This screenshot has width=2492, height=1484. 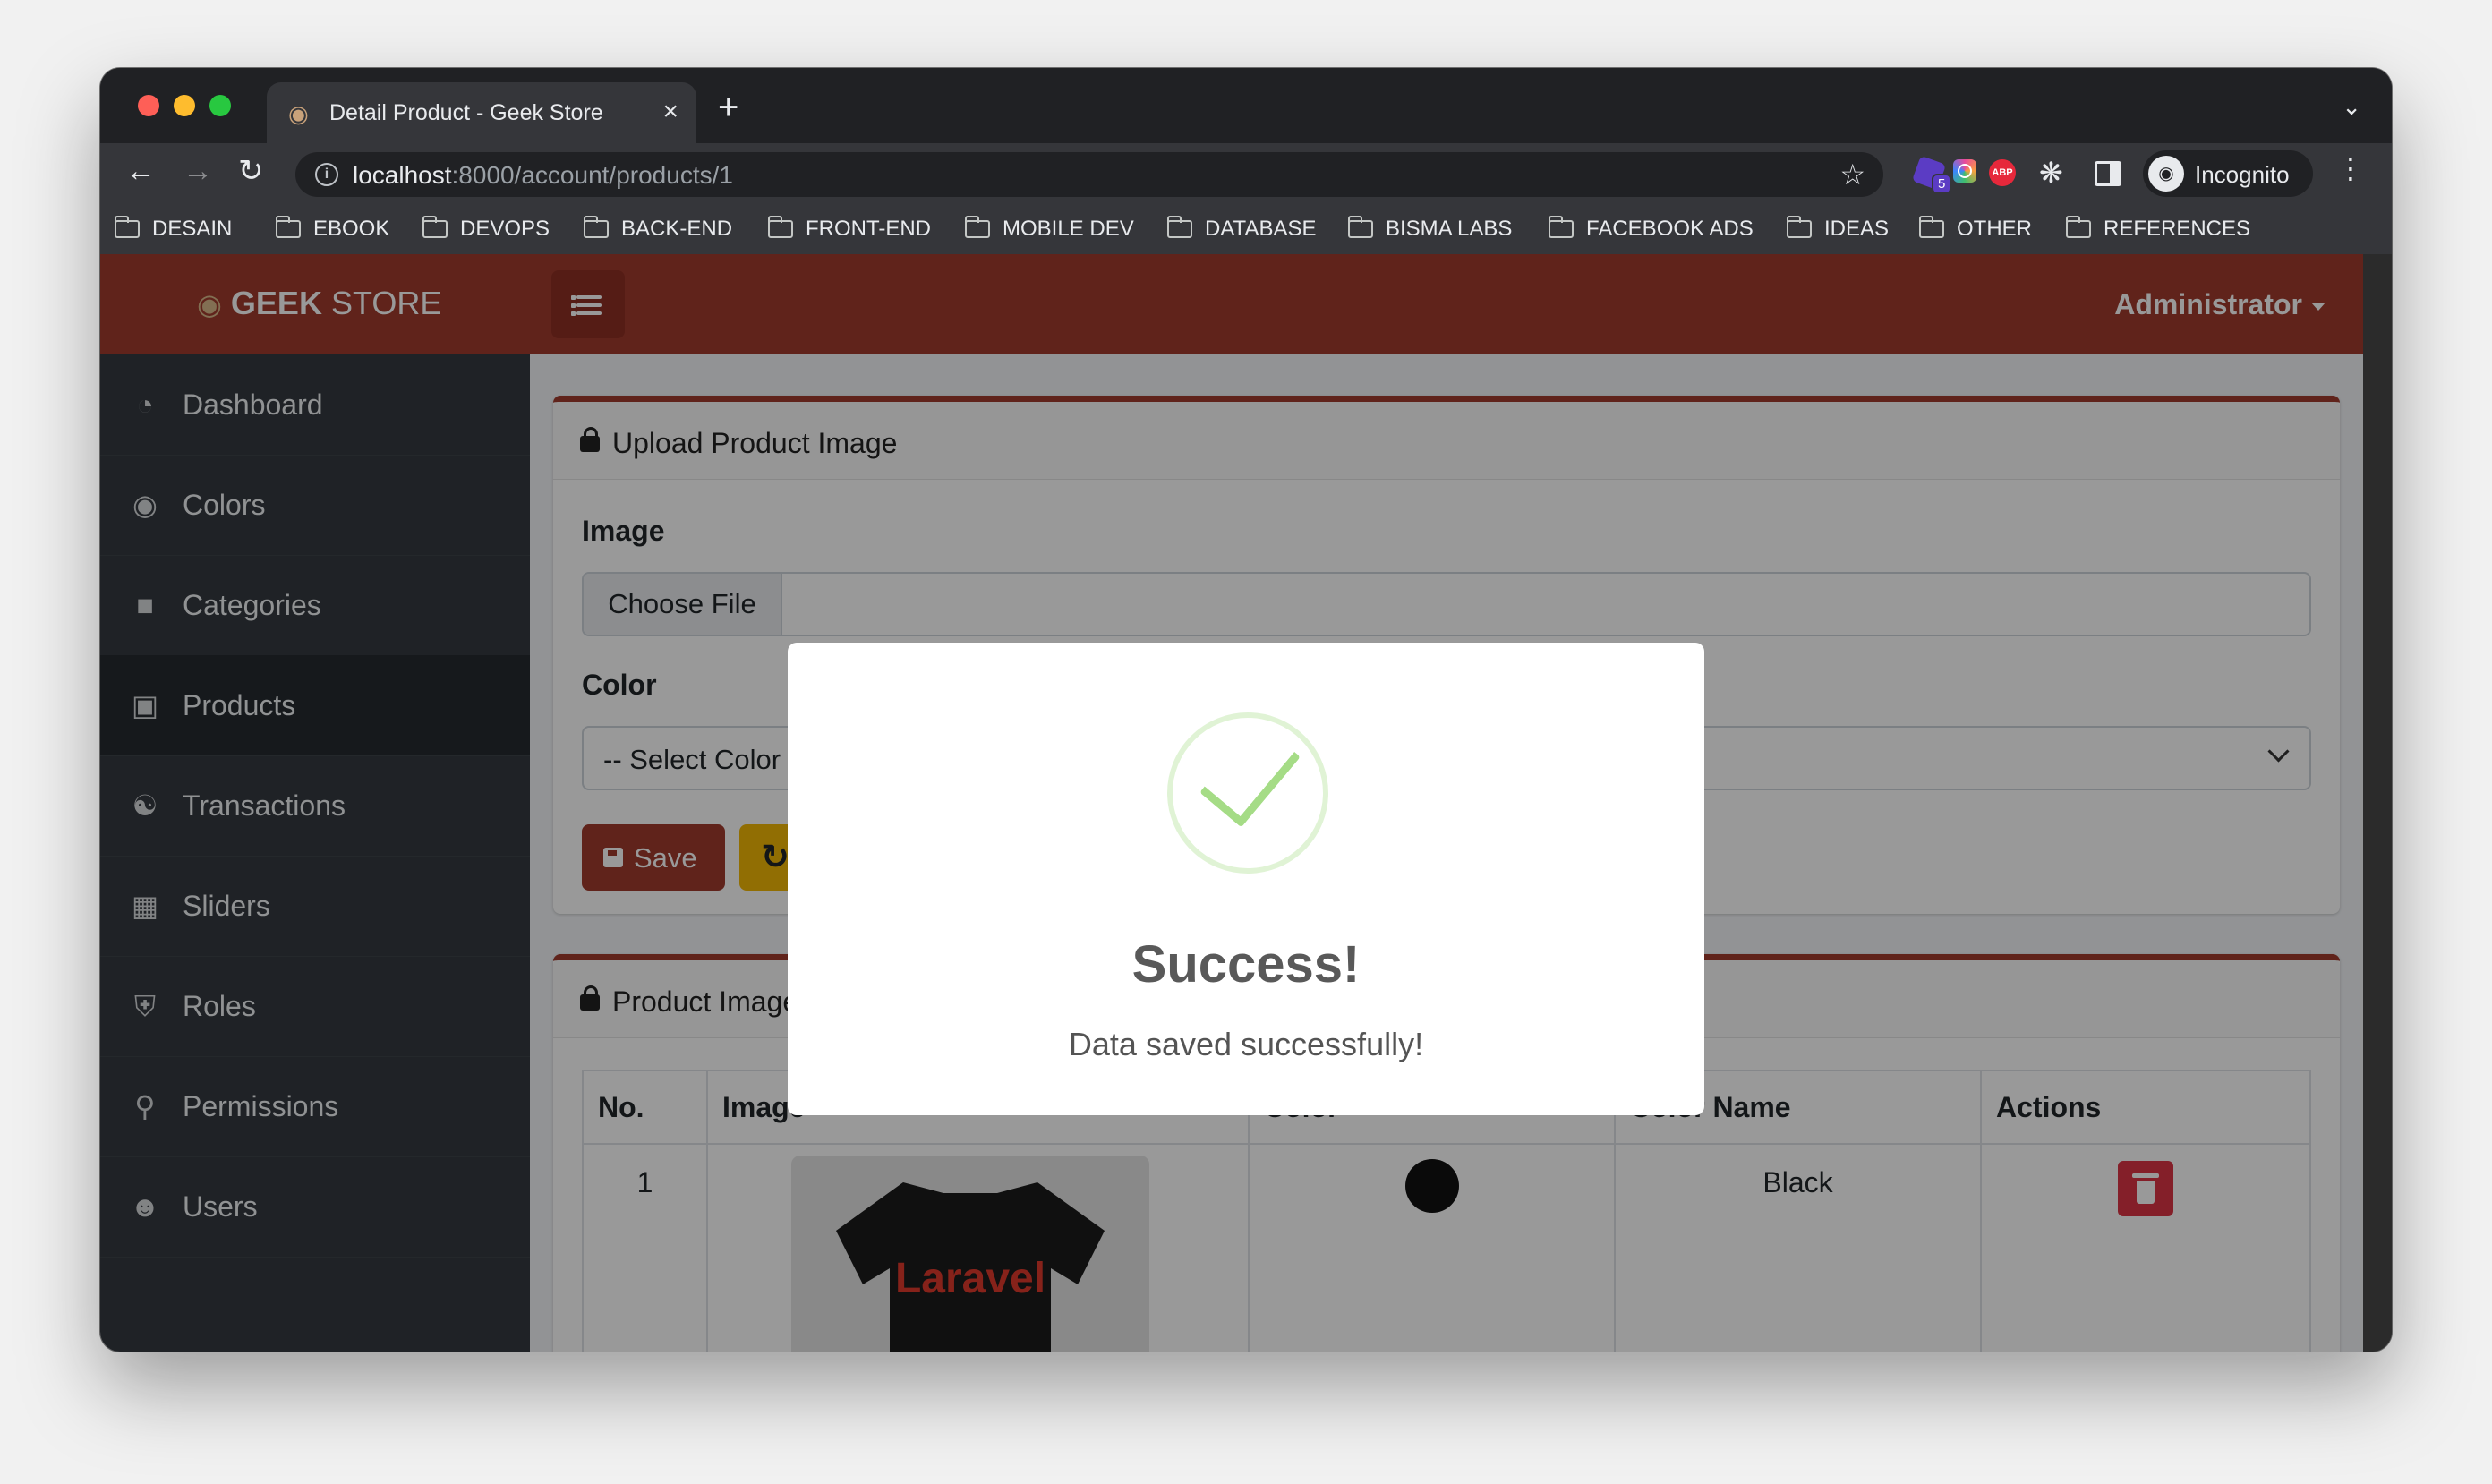 I want to click on success-modal: Success! Data saved successfully!, so click(x=1246, y=879).